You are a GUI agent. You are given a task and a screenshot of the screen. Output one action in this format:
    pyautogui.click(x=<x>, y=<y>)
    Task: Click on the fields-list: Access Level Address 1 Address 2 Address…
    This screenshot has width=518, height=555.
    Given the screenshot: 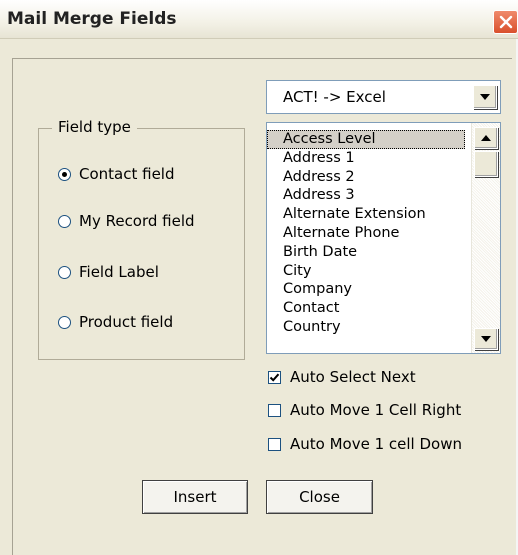 What is the action you would take?
    pyautogui.click(x=367, y=233)
    